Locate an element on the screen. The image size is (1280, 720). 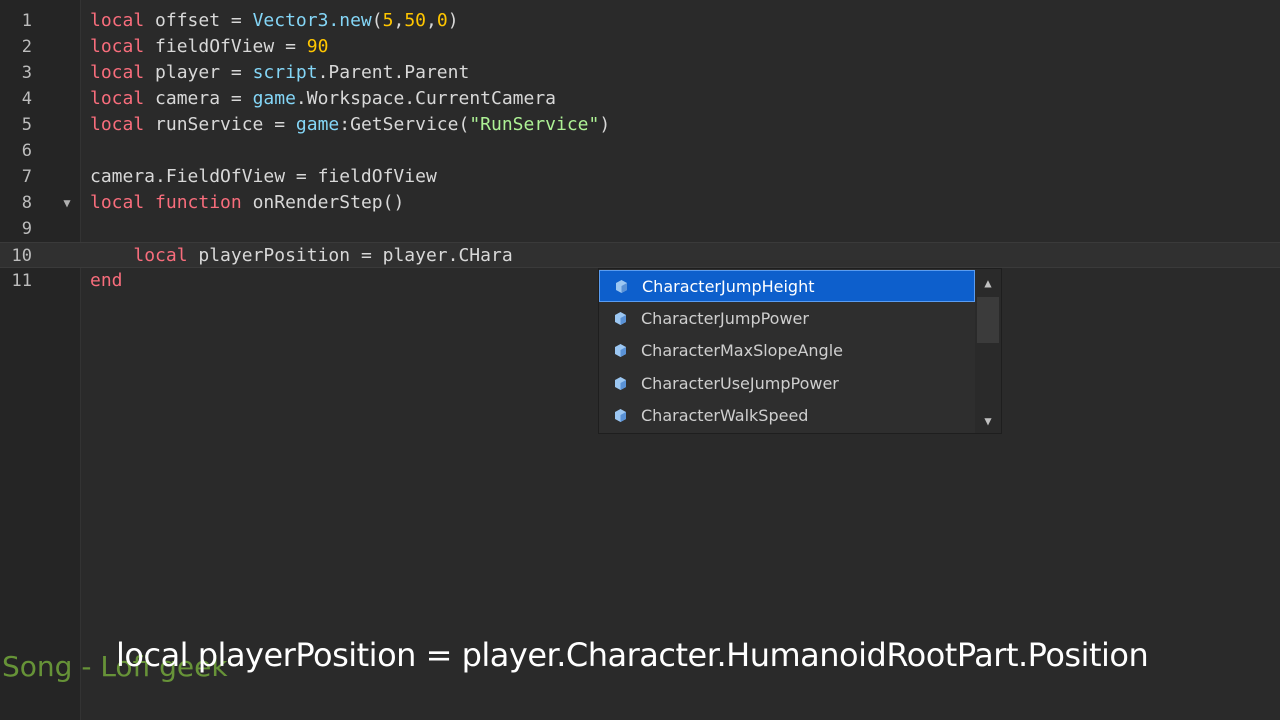
autocomplete-item: CharacterUseJumpPower is located at coordinates (787, 384).